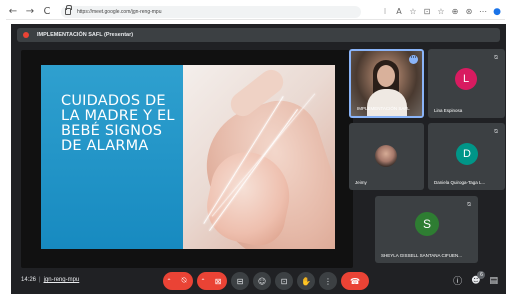 The width and height of the screenshot is (509, 295). What do you see at coordinates (26, 35) in the screenshot?
I see `presenting-indicator-icon` at bounding box center [26, 35].